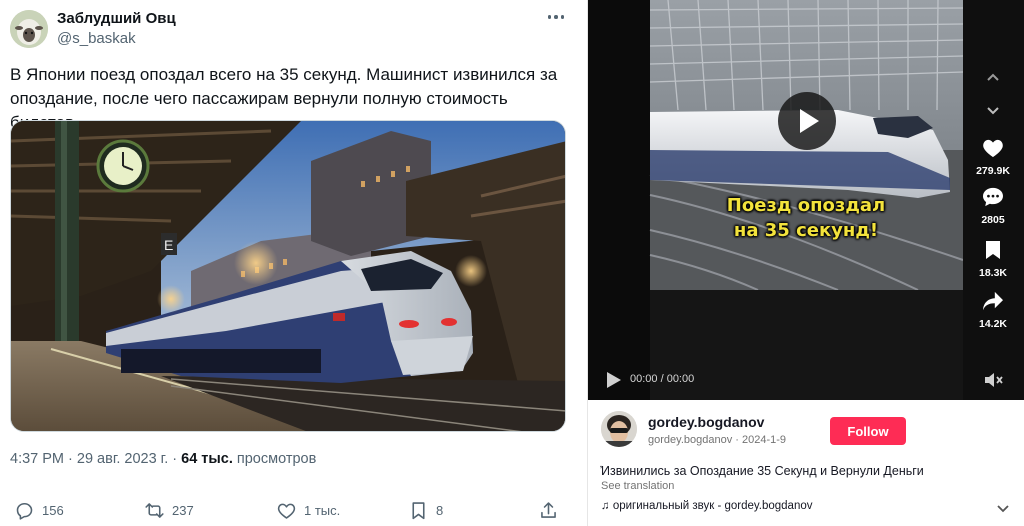 This screenshot has width=1024, height=526. Describe the element at coordinates (24, 511) in the screenshot. I see `reply-icon` at that location.